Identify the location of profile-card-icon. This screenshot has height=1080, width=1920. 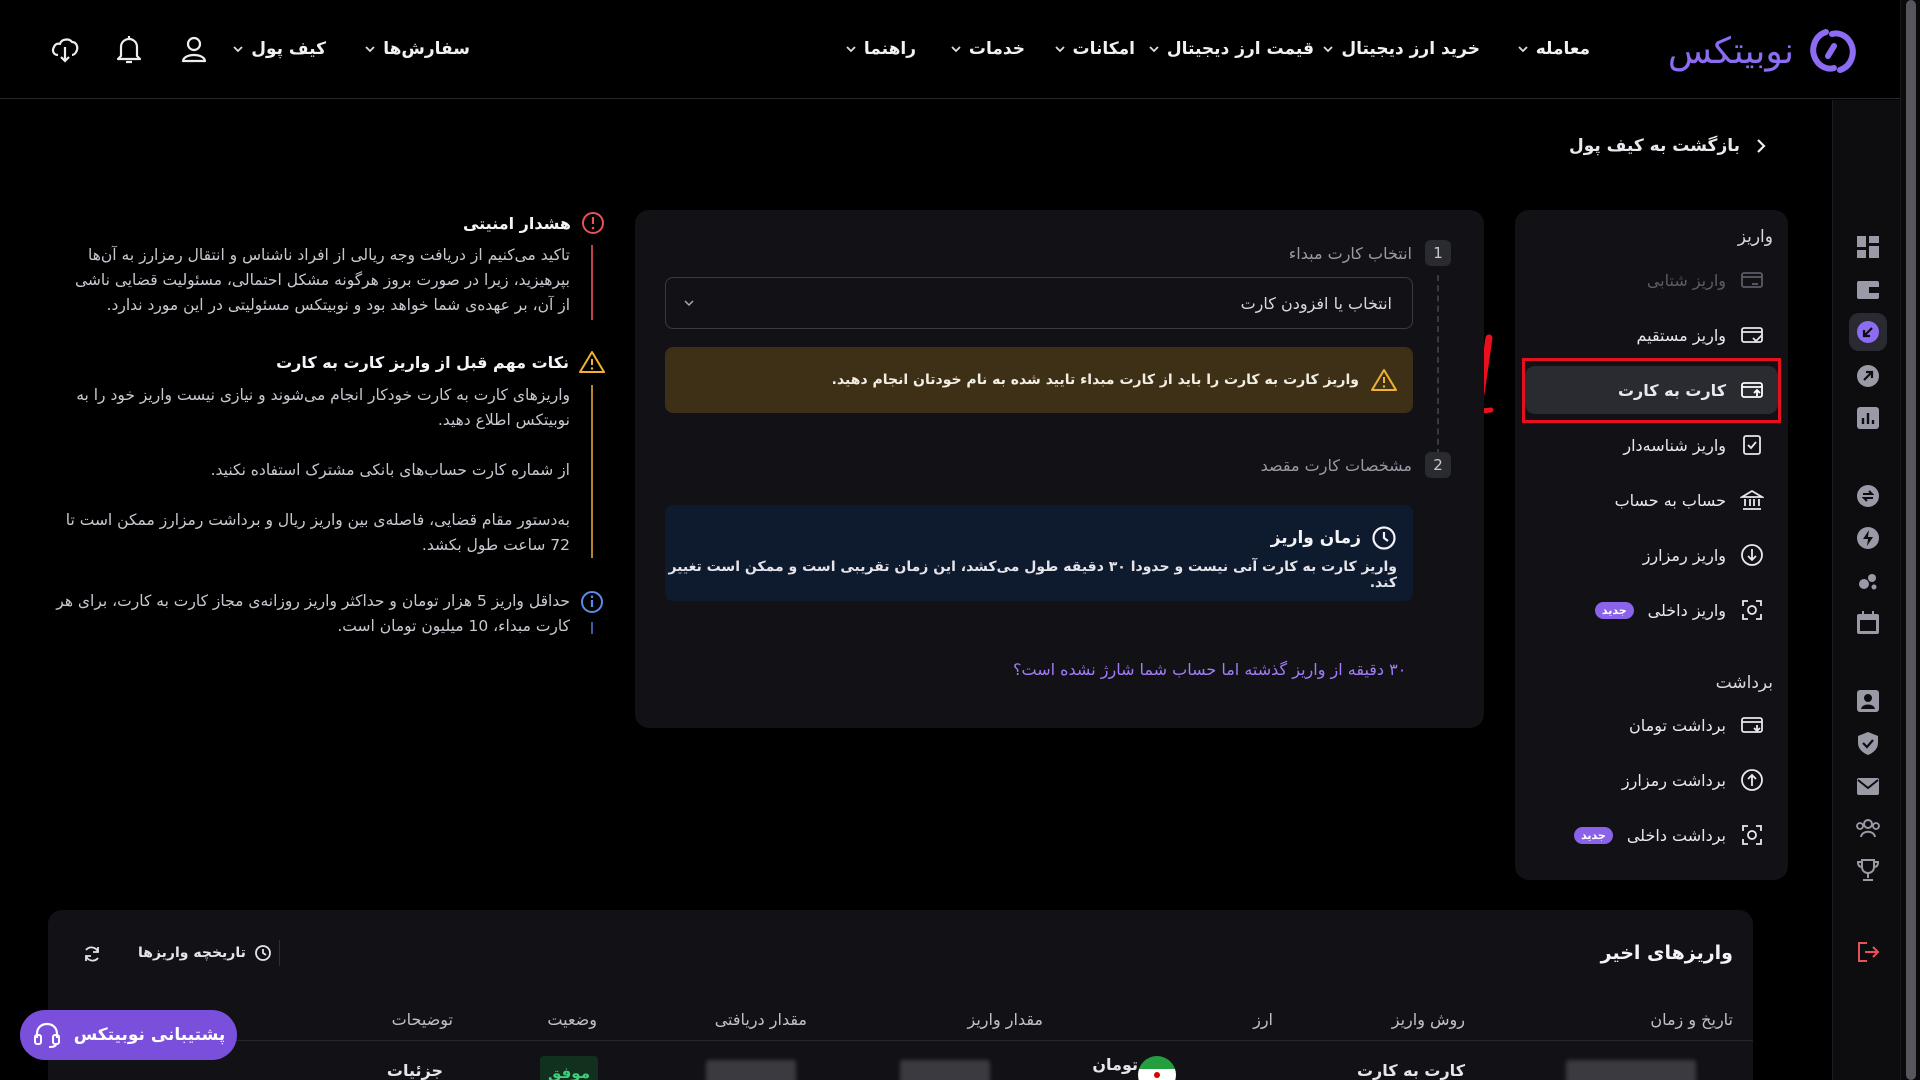
(1868, 701).